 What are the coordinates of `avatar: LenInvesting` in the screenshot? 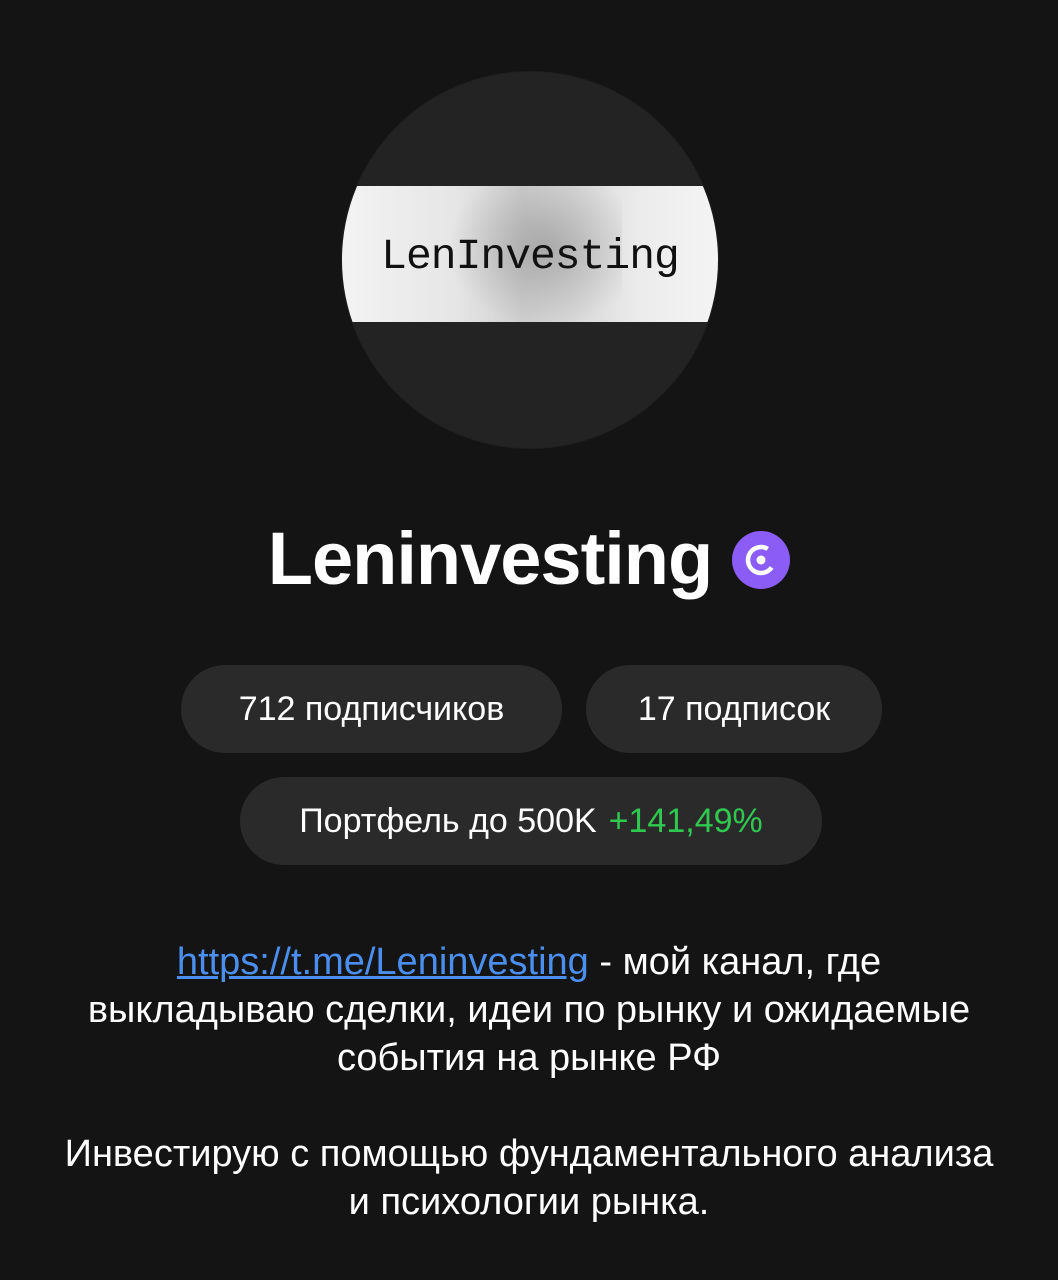 It's located at (530, 260).